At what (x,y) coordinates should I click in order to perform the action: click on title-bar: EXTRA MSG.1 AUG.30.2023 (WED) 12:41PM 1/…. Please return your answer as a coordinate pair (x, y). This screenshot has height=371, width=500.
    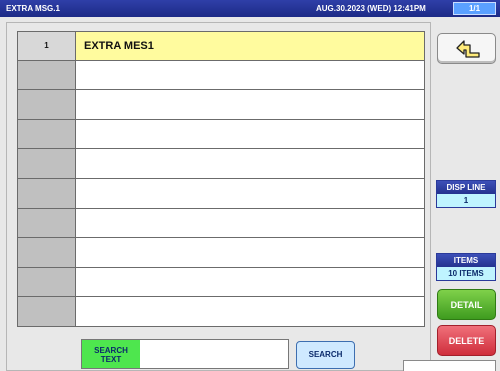
    Looking at the image, I should click on (250, 8).